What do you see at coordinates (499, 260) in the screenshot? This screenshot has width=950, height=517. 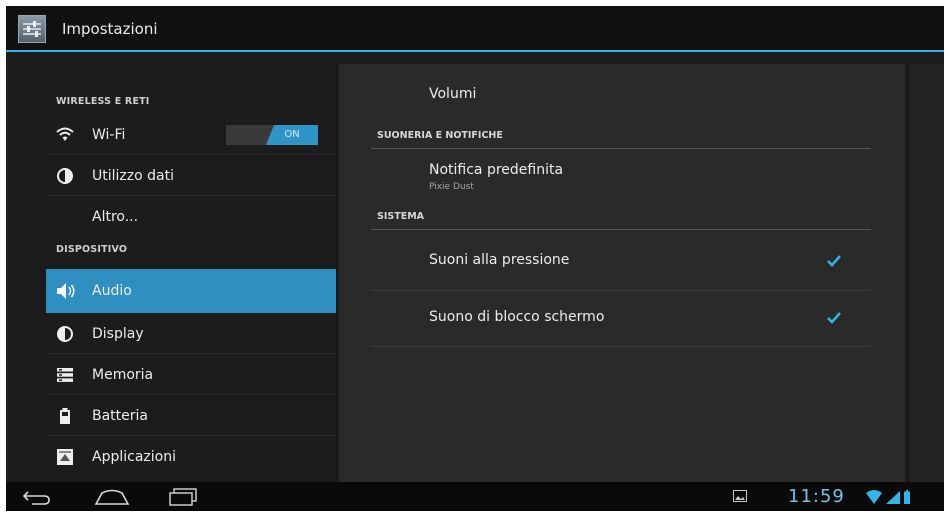 I see `touch-sounds-label: Suoni alla pressione` at bounding box center [499, 260].